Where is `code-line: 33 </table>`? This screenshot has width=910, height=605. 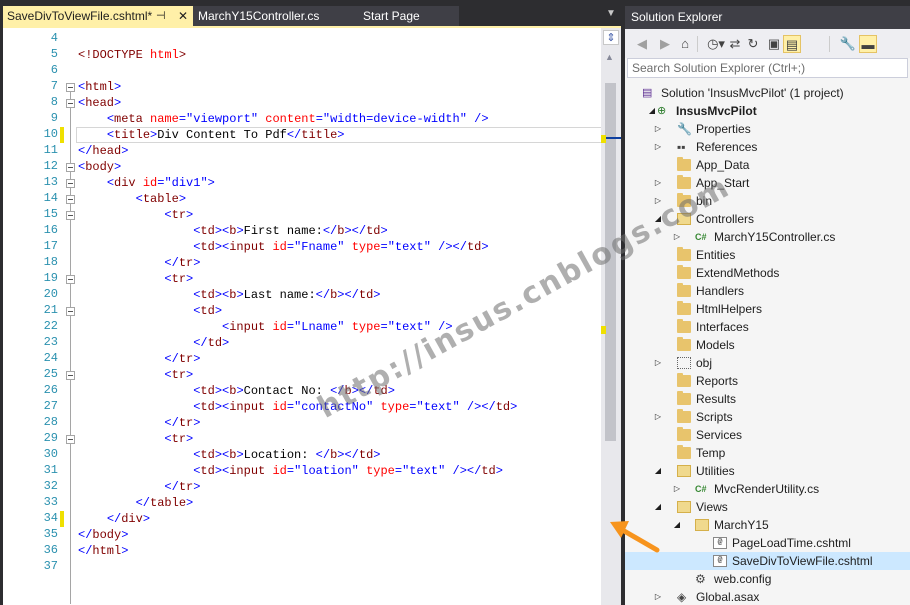 code-line: 33 </table> is located at coordinates (302, 503).